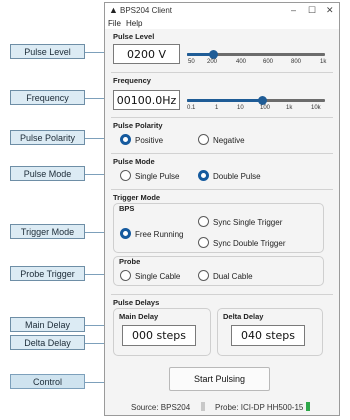  Describe the element at coordinates (203, 242) in the screenshot. I see `radio-sync-double-trigger` at that location.